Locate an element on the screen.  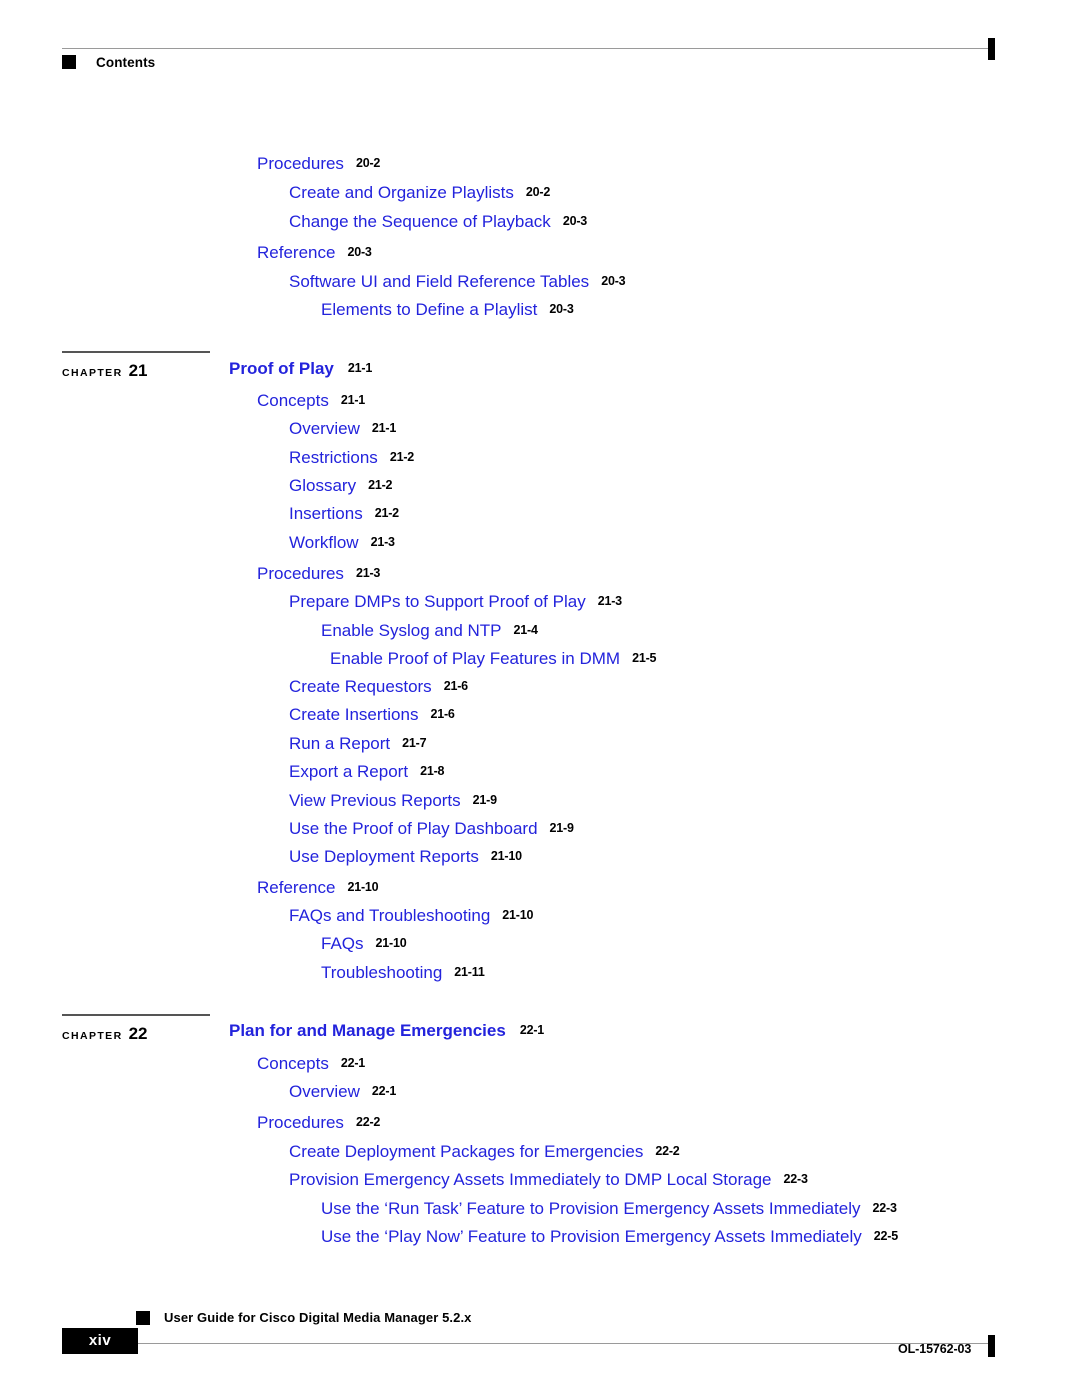
toc-entry: Create Insertions 21-6 is located at coordinates (372, 714).